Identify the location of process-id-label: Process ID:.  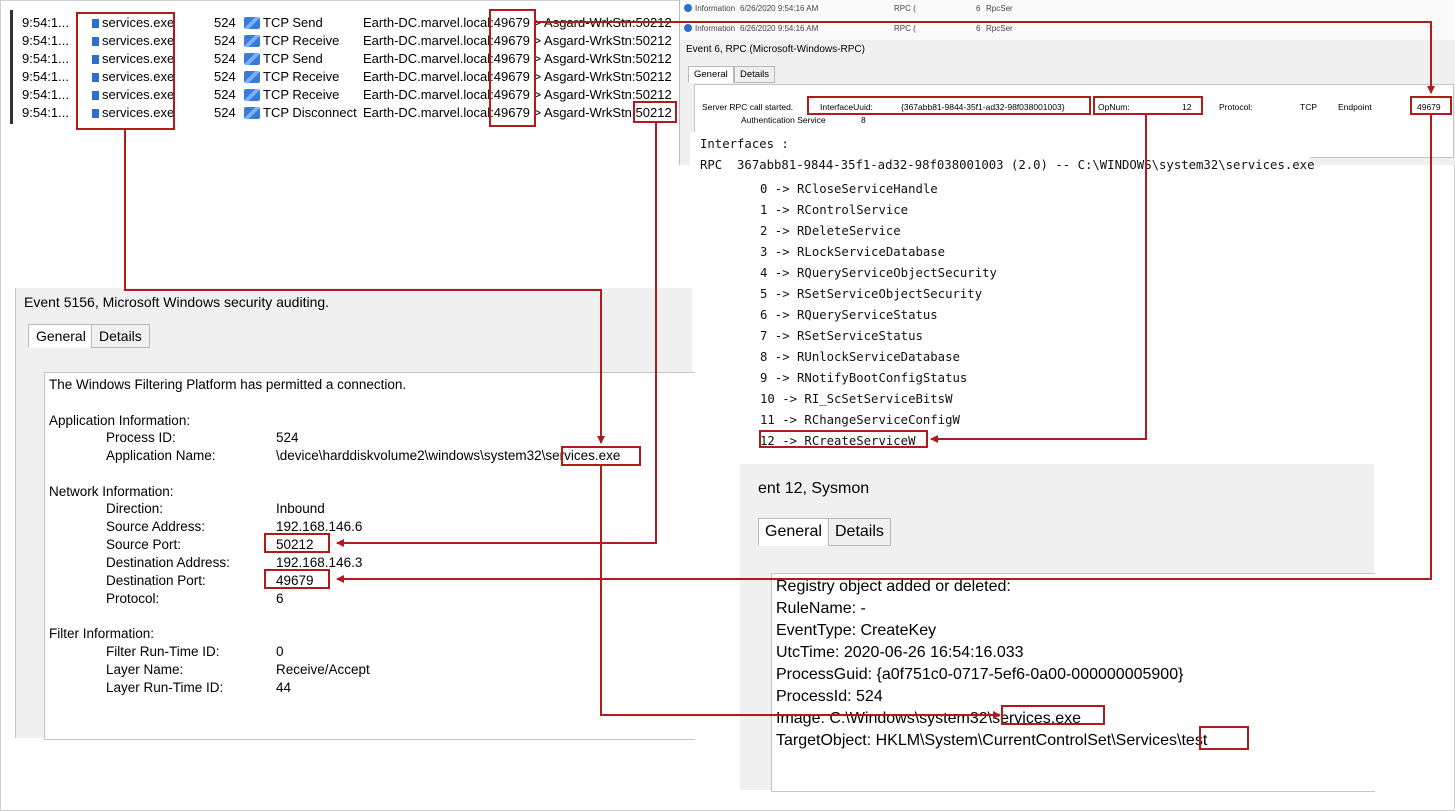
(141, 437).